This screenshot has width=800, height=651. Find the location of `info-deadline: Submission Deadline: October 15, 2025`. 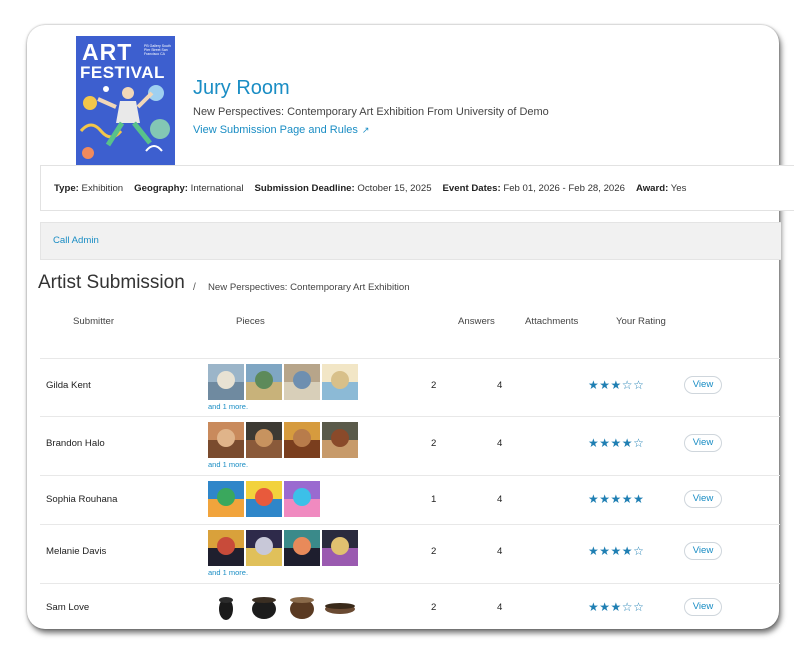

info-deadline: Submission Deadline: October 15, 2025 is located at coordinates (343, 188).